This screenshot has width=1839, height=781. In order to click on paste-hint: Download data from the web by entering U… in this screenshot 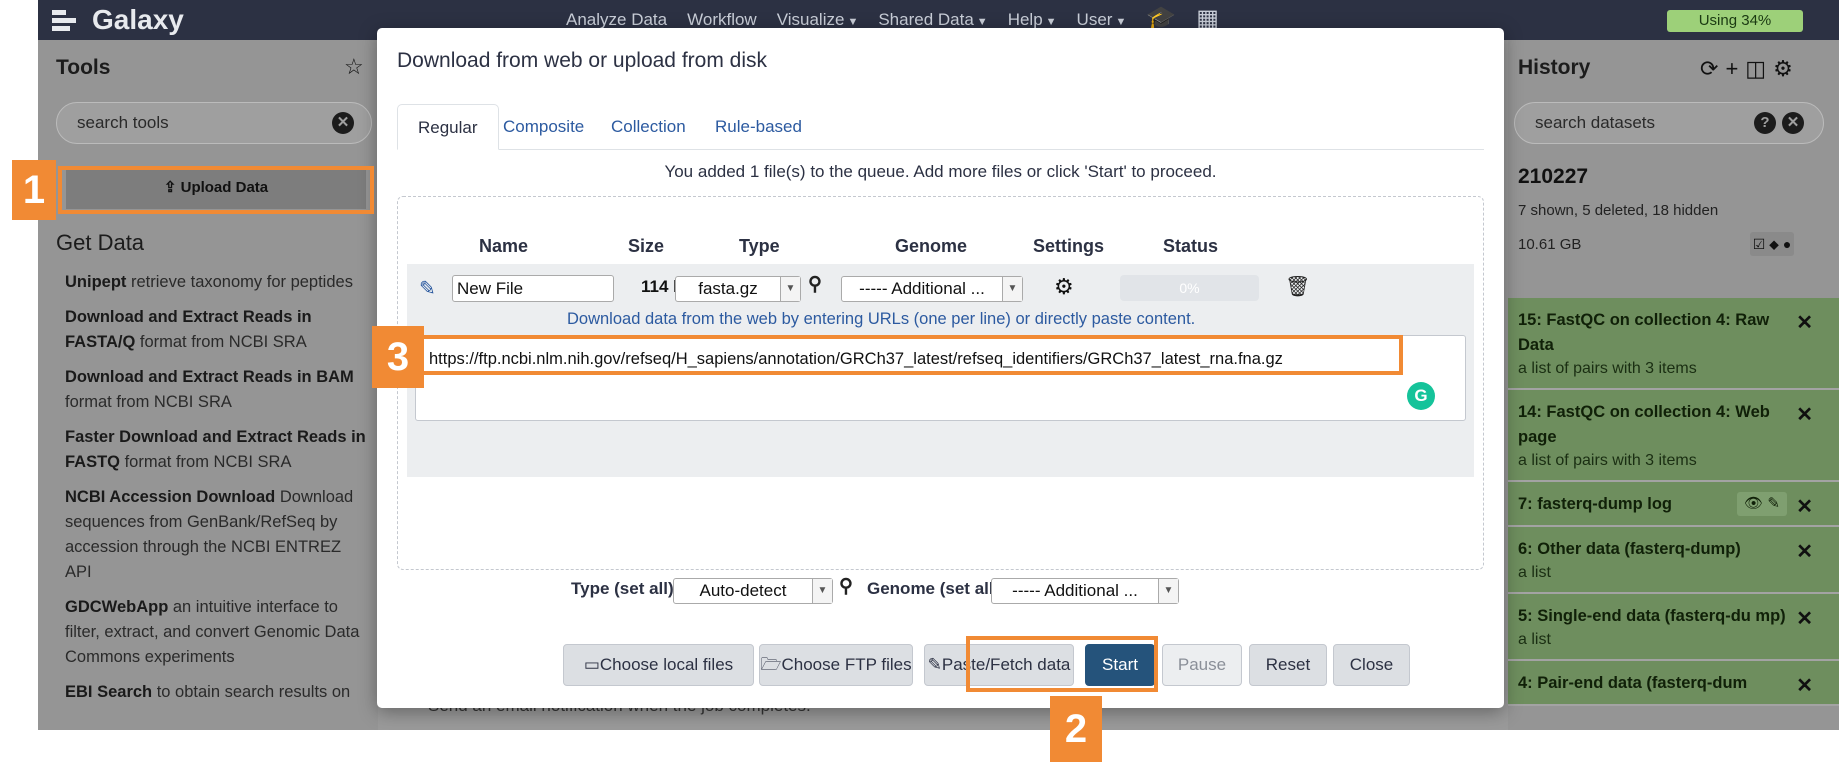, I will do `click(881, 319)`.